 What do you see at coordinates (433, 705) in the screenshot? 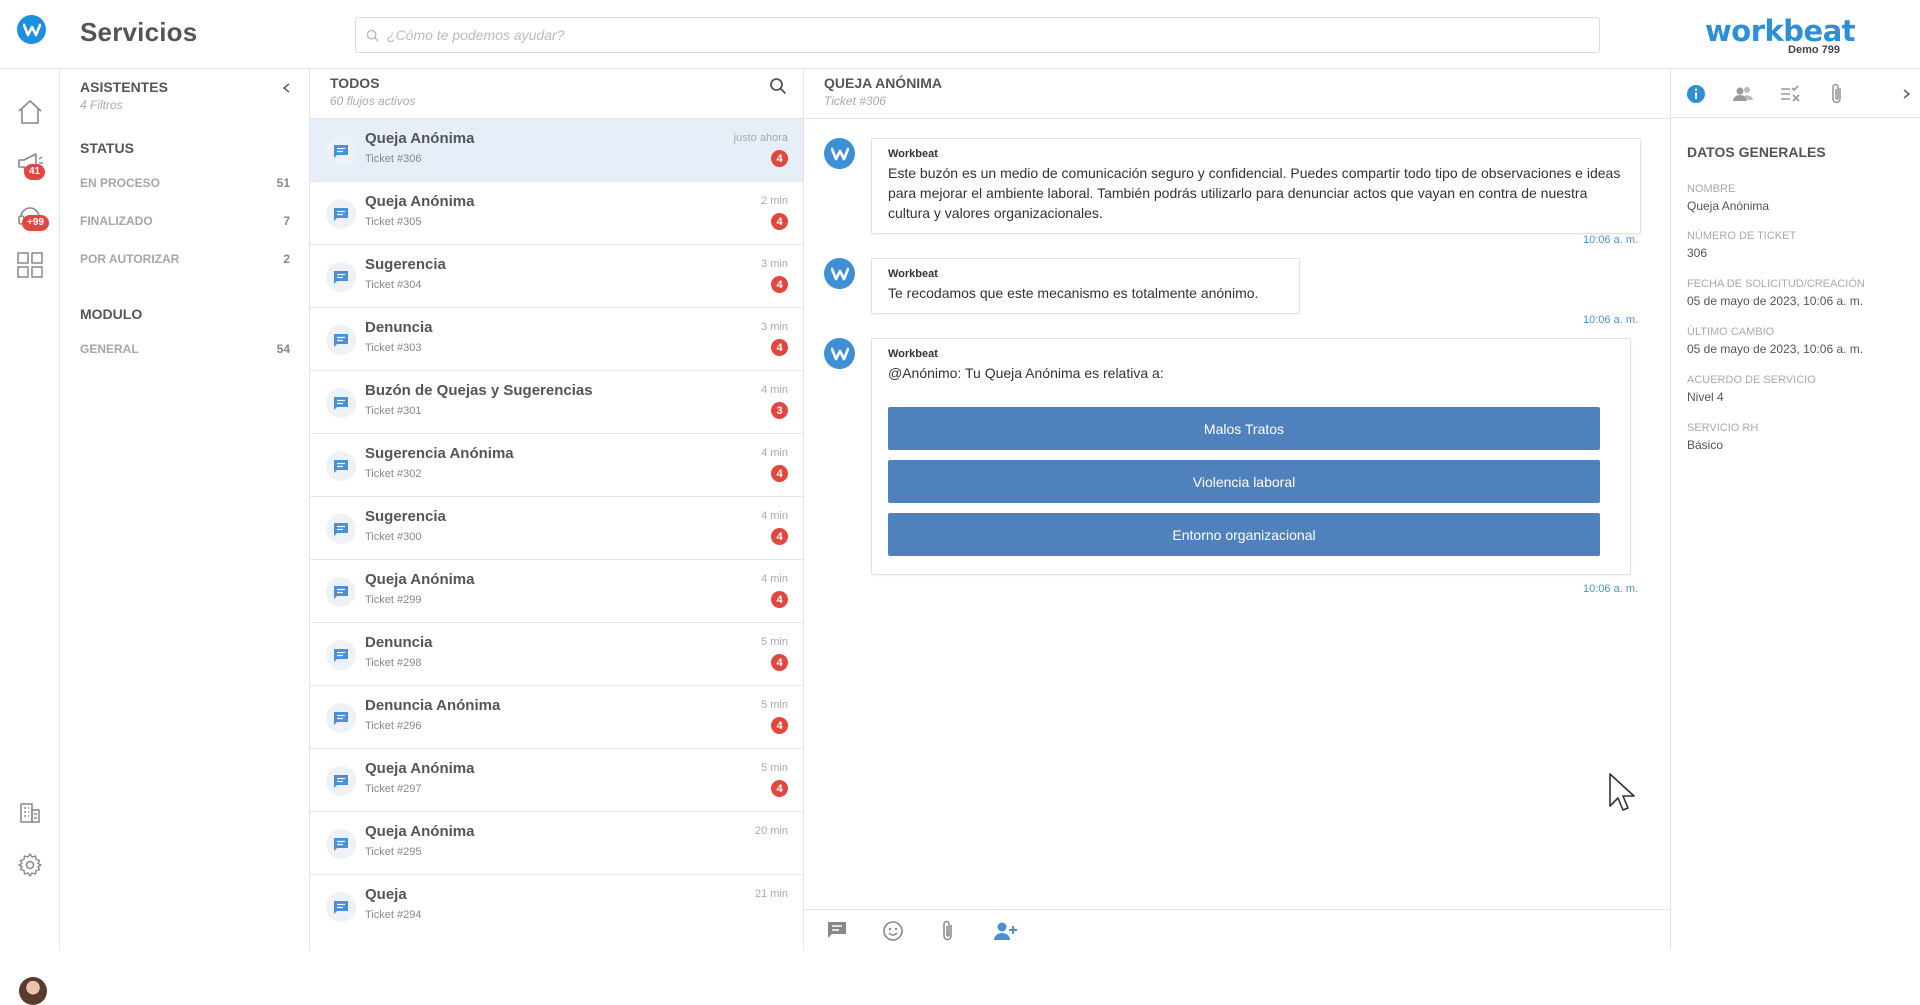
I see `ticket-title: Denuncia Anónima` at bounding box center [433, 705].